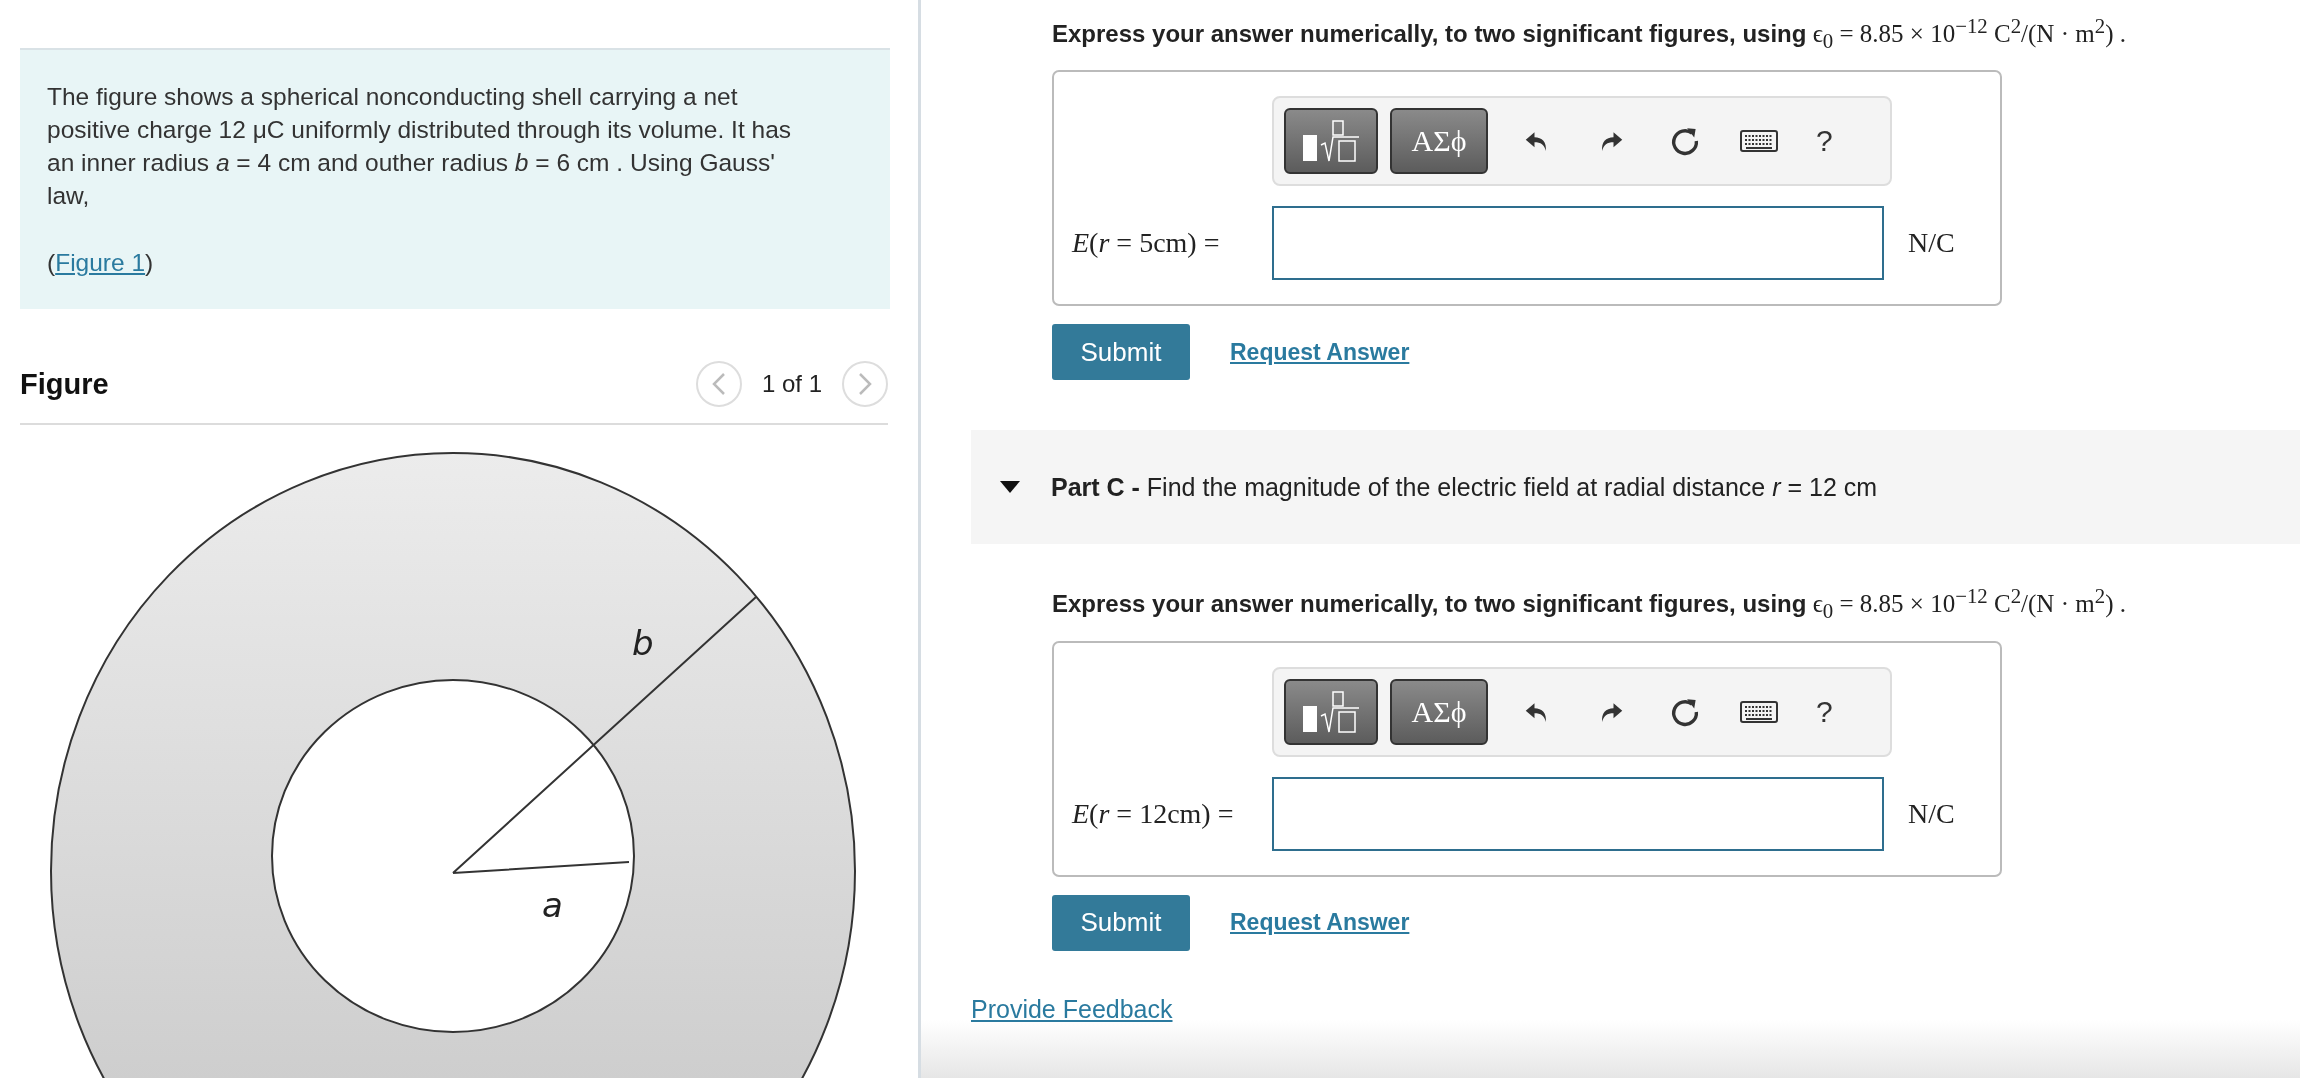  What do you see at coordinates (420, 146) in the screenshot?
I see `problem-text: The figure shows a spherical nonconducting shell carrying a net positive charge 12 μC uniformly distributed through its volume. It has an inner radius a = 4 cm and outher radius b = 6 cm . Using Gauss' law,` at bounding box center [420, 146].